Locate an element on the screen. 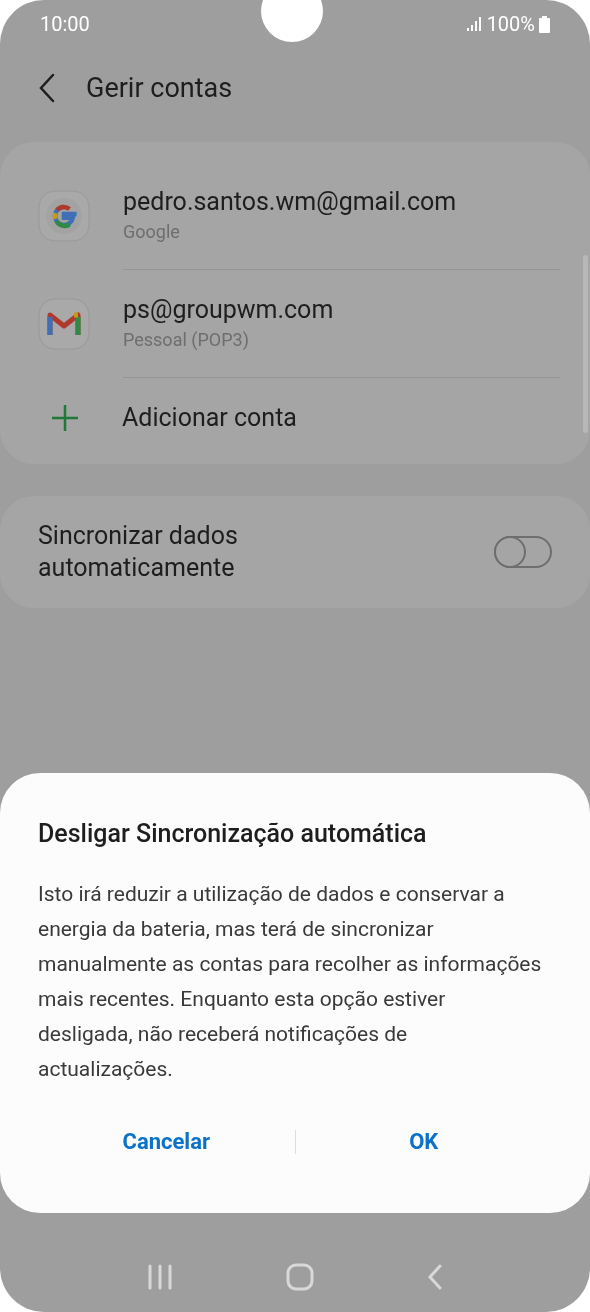 The image size is (590, 1312). dialog-message: Isto irá reduzir a utilização de dados e conservar a energia da bateria, mas terá de sincronizar manualmente as contas para recolher as informações mais recentes. Enquanto esta opção estiver desligada, não receberá notificações de actualizações. is located at coordinates (290, 981).